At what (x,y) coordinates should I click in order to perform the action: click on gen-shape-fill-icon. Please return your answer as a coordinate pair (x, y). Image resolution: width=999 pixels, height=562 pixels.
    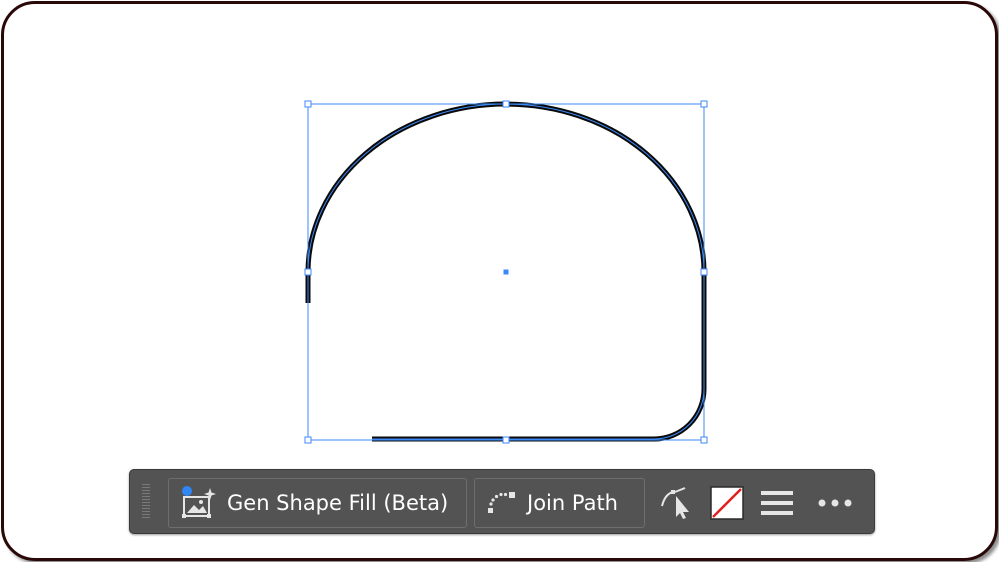
    Looking at the image, I should click on (199, 503).